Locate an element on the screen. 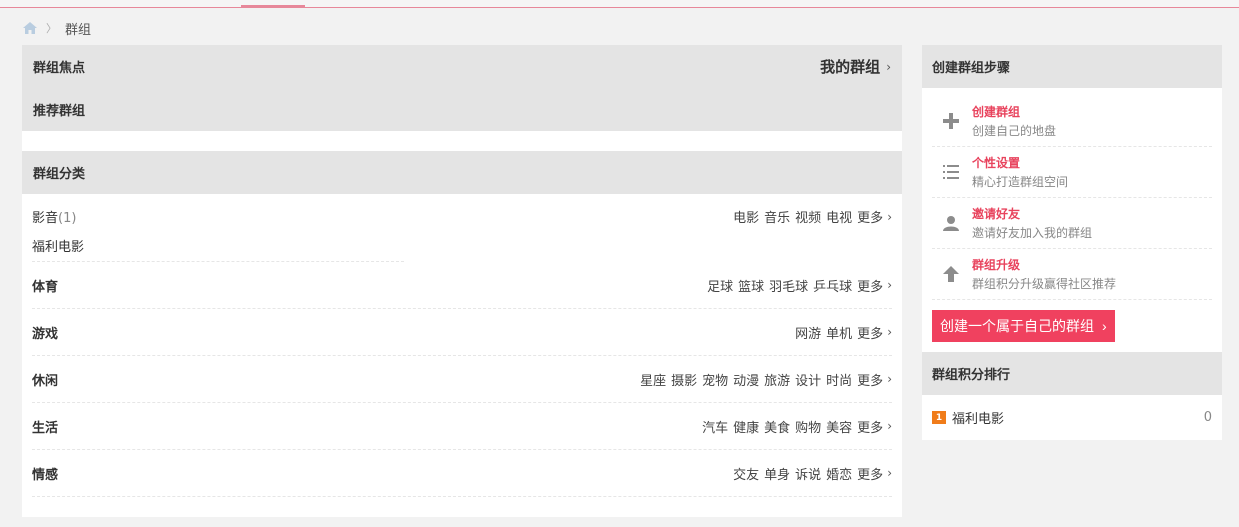 The height and width of the screenshot is (527, 1239). step-invite-friends: 邀请好友 邀请好友加入我的群组 is located at coordinates (1072, 223).